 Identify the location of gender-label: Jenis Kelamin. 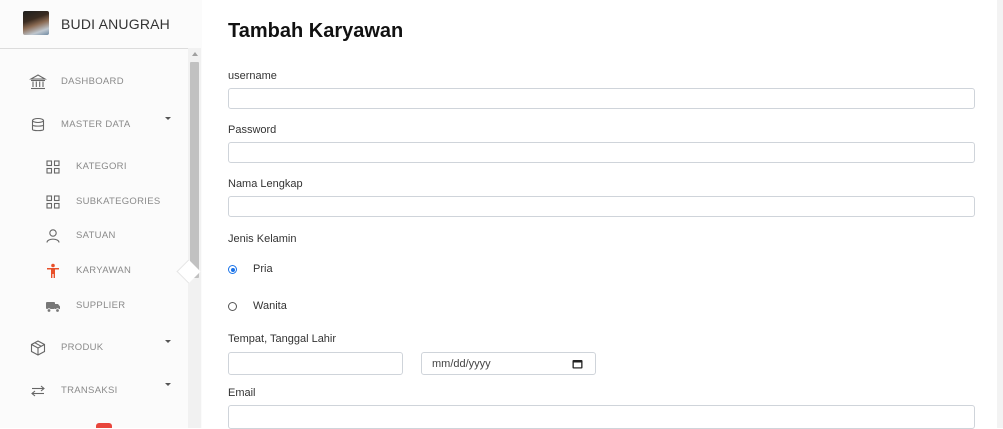
(262, 239).